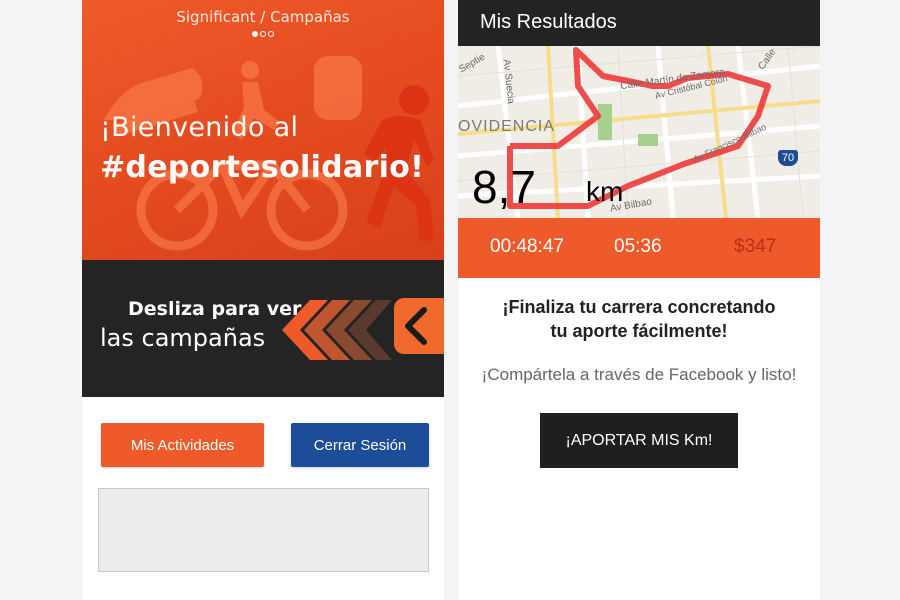  I want to click on distance-unit: km, so click(605, 191).